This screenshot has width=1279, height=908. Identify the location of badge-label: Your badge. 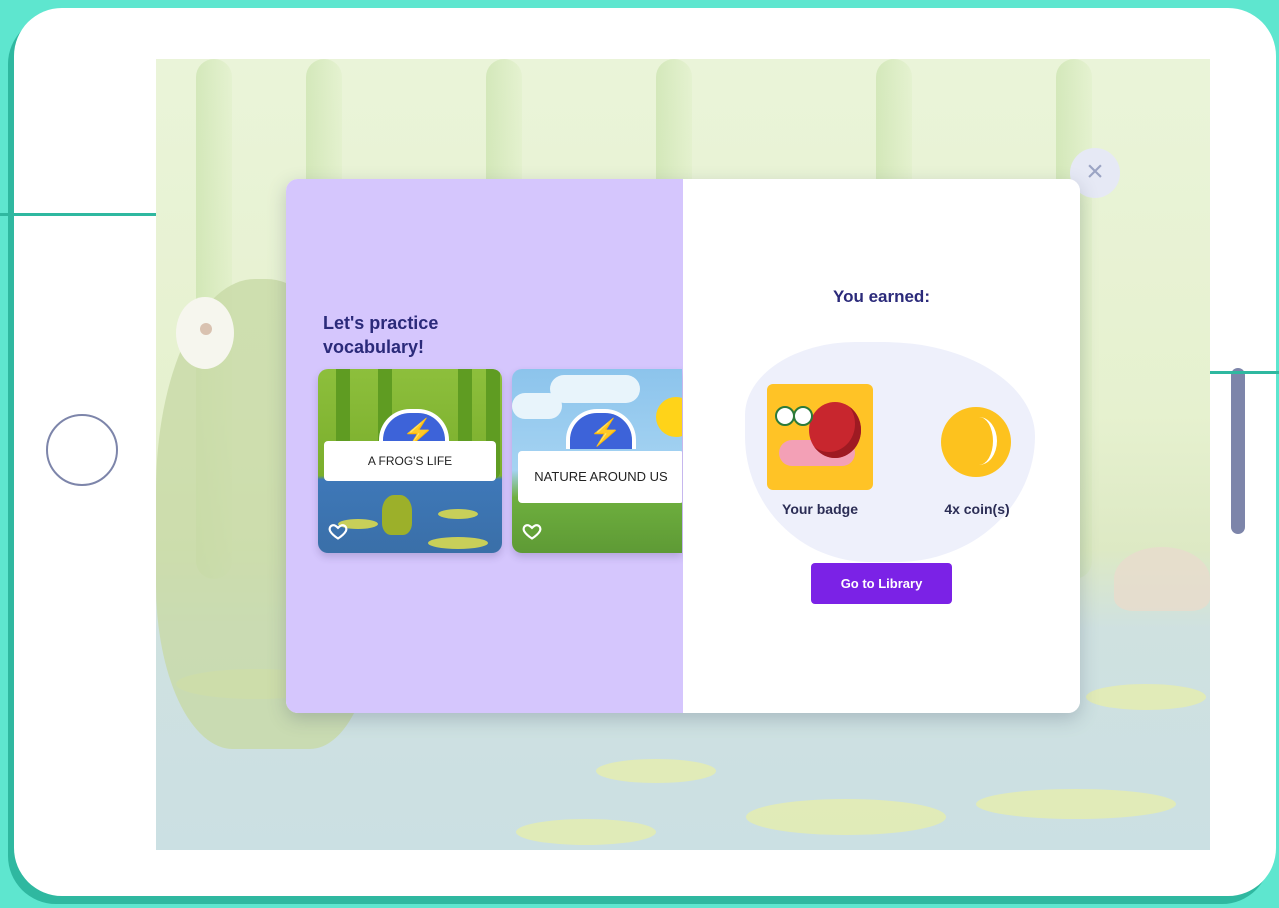
(820, 509).